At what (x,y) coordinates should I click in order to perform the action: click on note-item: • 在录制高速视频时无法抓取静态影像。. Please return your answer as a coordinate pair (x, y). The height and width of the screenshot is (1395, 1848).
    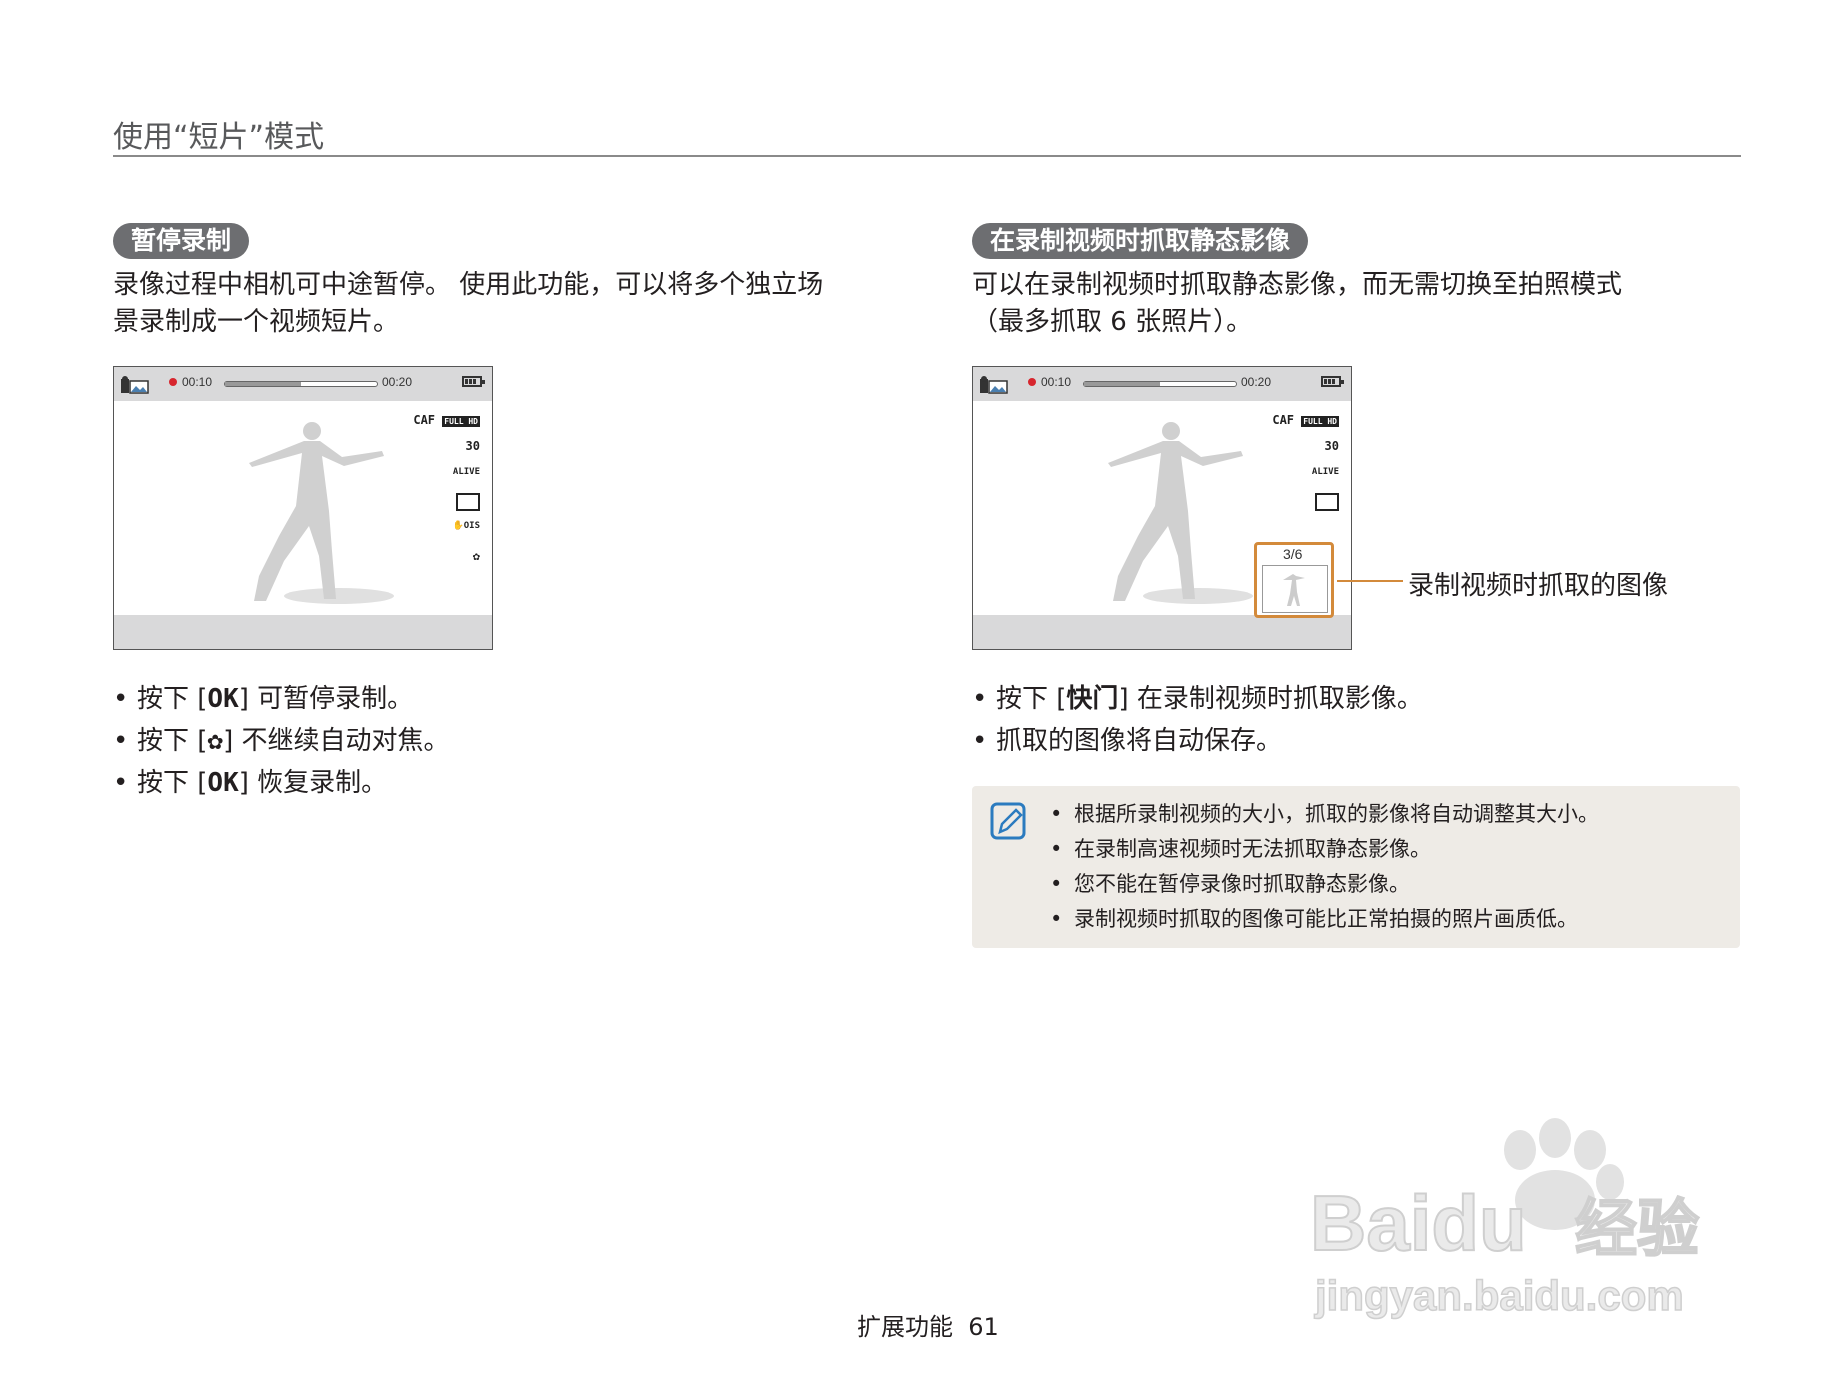
    Looking at the image, I should click on (1240, 849).